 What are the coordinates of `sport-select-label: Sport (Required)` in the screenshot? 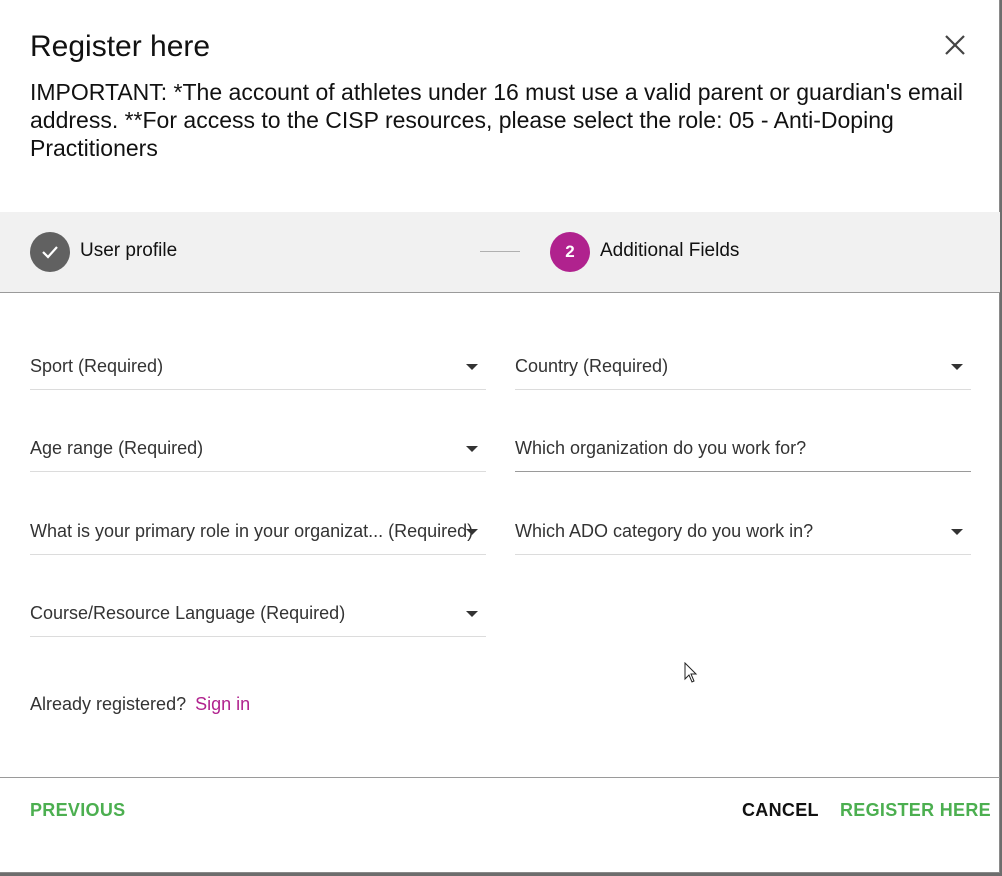 It's located at (97, 366).